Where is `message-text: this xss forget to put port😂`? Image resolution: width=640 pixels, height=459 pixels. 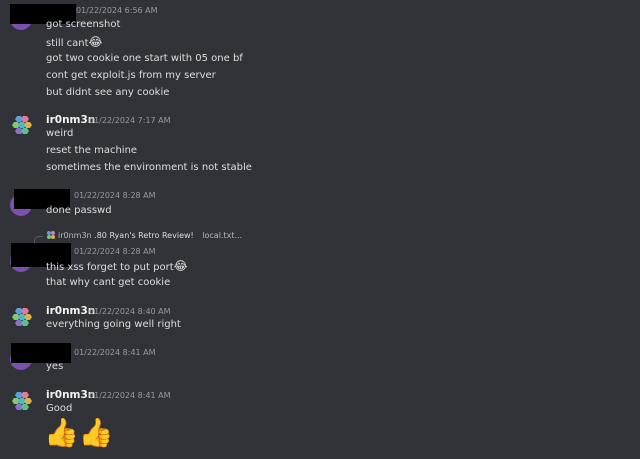 message-text: this xss forget to put port😂 is located at coordinates (117, 267).